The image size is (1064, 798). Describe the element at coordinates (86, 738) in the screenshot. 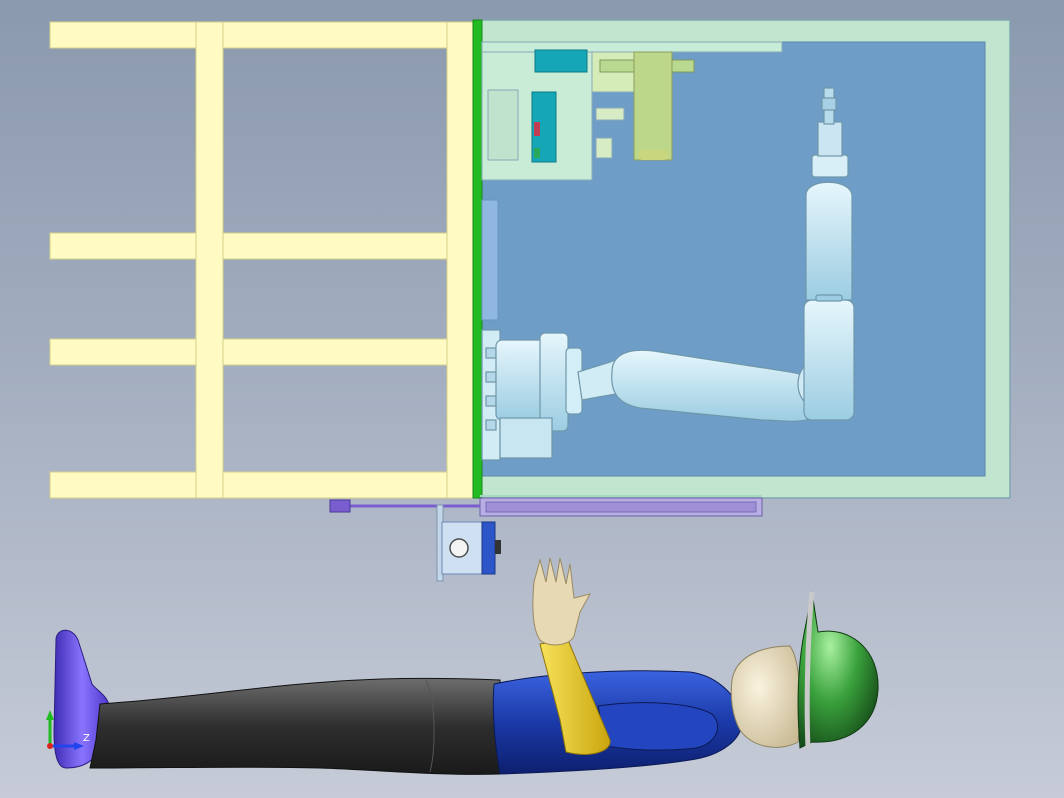

I see `z-axis-label: Z` at that location.